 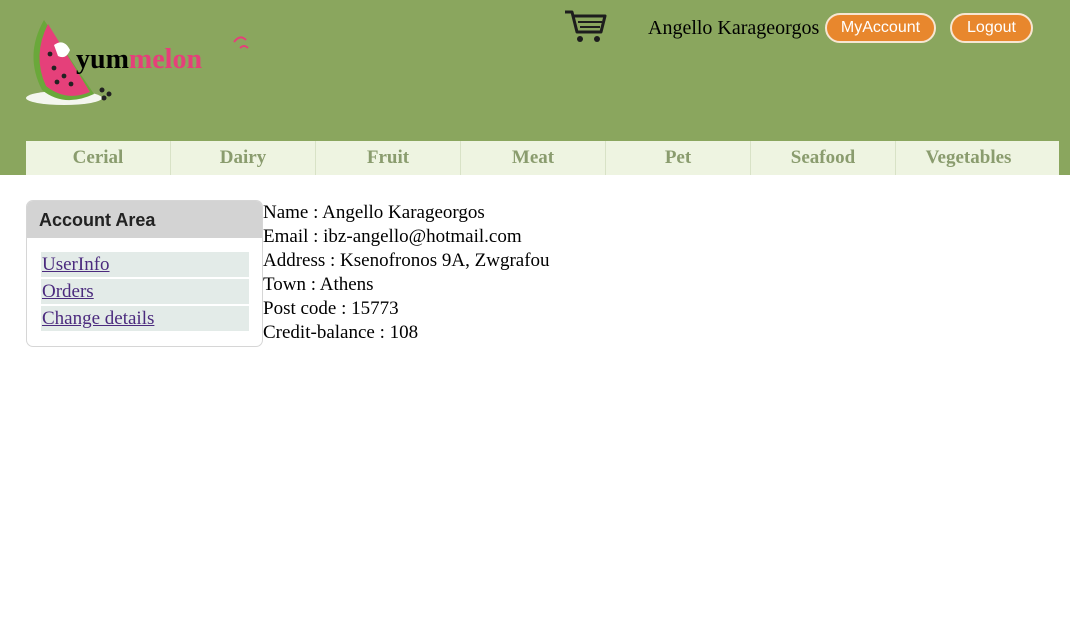 I want to click on nav-item-vegetables: Vegetables, so click(x=968, y=158).